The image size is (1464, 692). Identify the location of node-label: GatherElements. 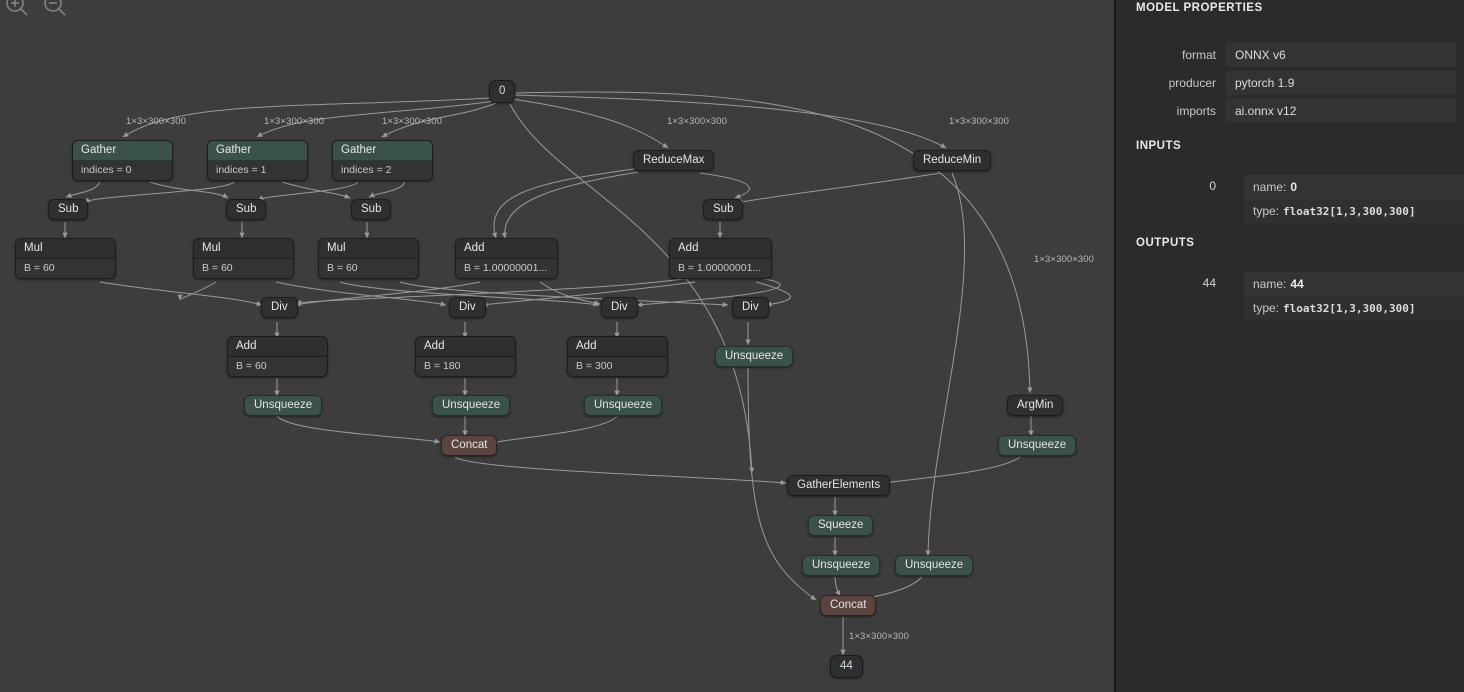
(839, 484).